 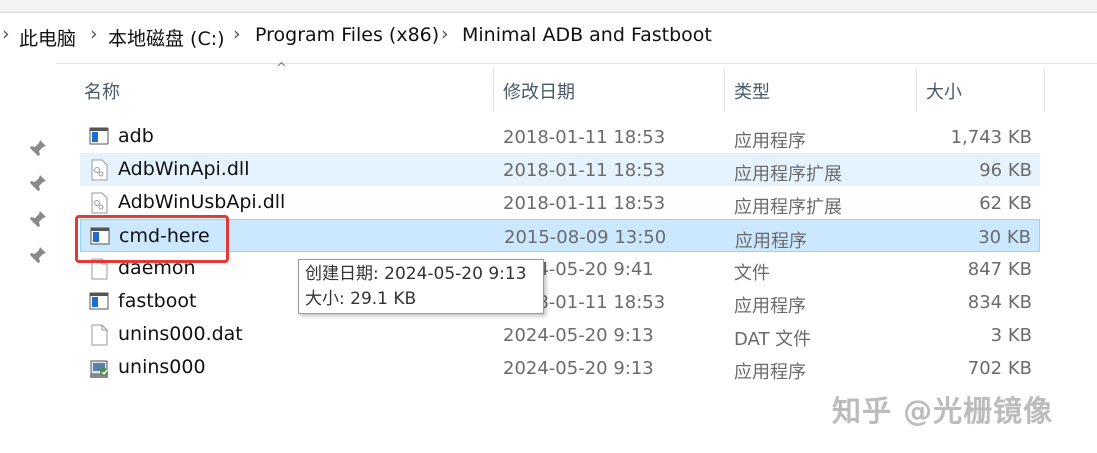 I want to click on file-size: 3 KB, so click(x=1011, y=335).